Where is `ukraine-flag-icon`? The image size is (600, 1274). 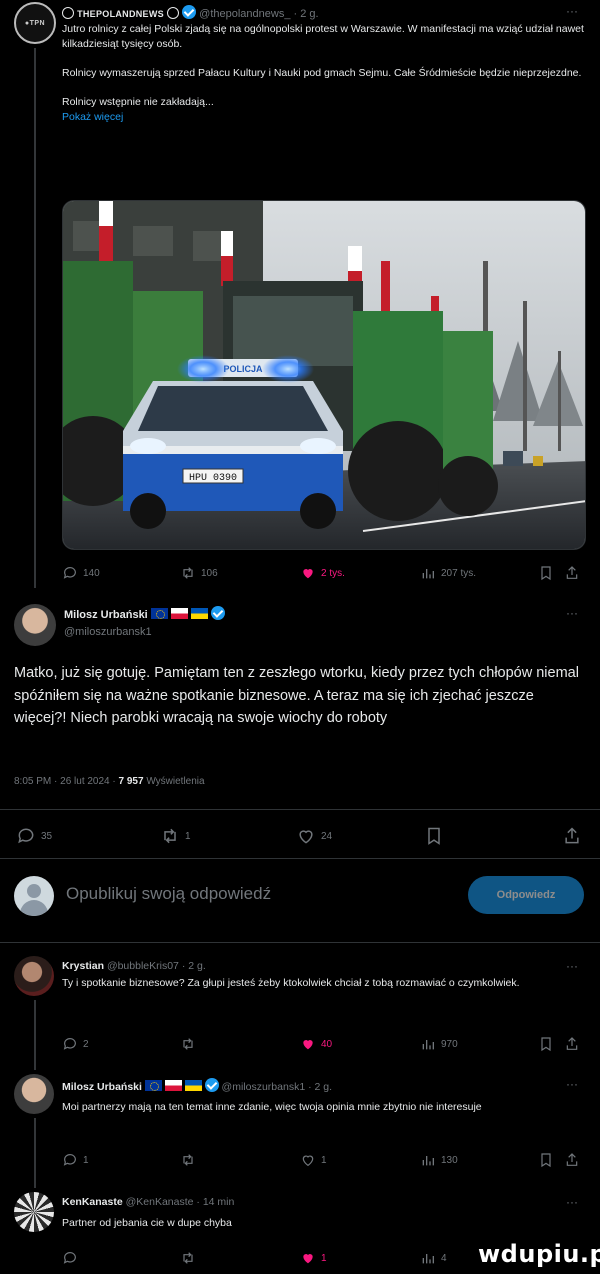
ukraine-flag-icon is located at coordinates (199, 613).